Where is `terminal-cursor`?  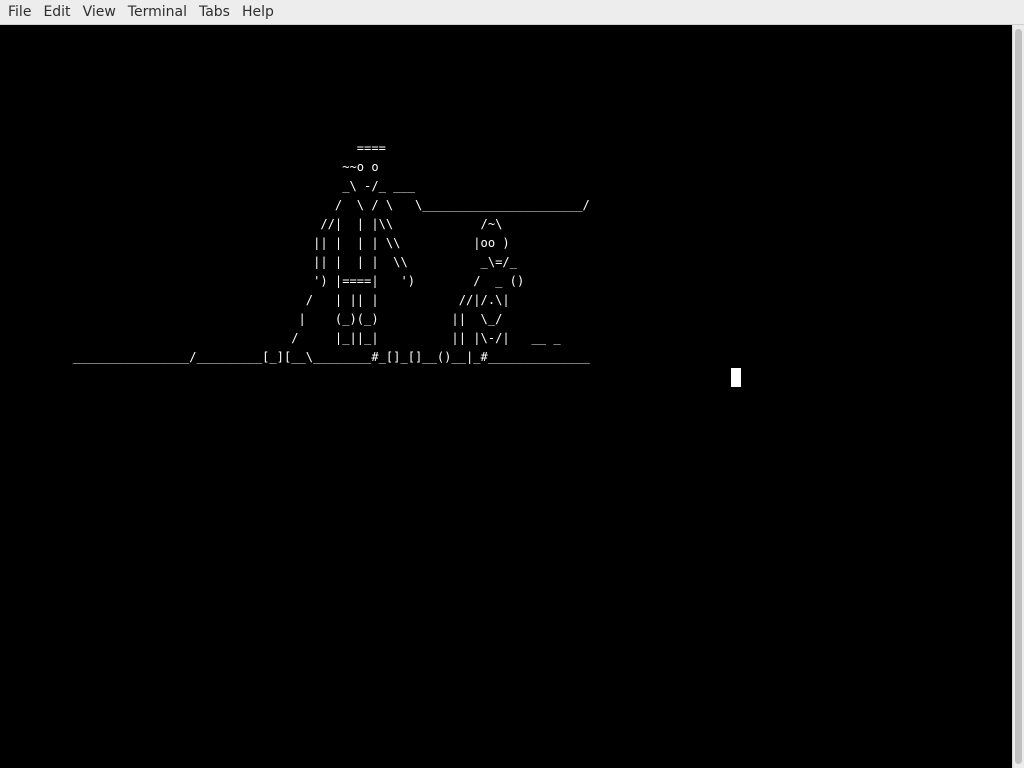 terminal-cursor is located at coordinates (736, 377).